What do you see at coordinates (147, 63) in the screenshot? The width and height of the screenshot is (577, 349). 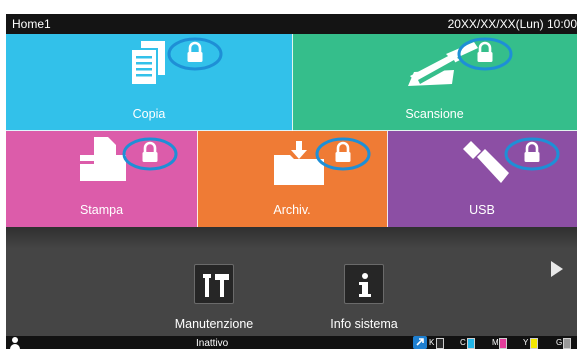 I see `document-stack-icon` at bounding box center [147, 63].